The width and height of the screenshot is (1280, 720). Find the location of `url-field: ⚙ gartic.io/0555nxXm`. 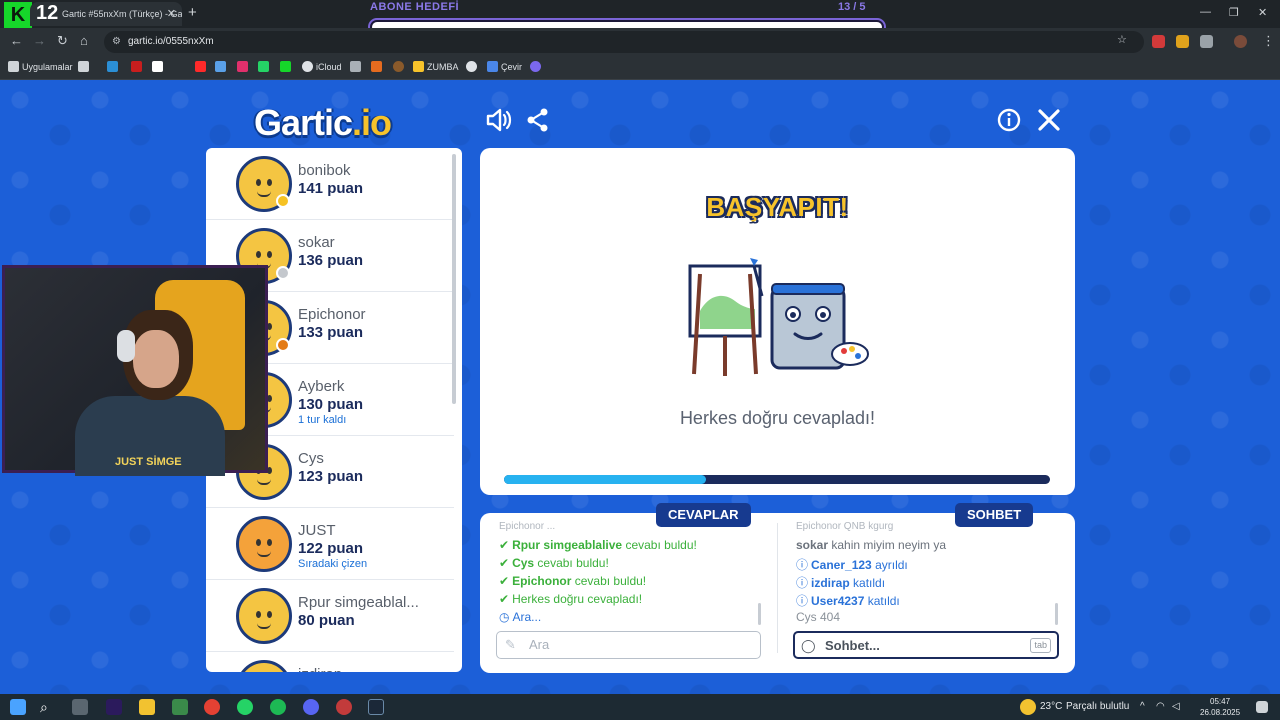

url-field: ⚙ gartic.io/0555nxXm is located at coordinates (624, 42).